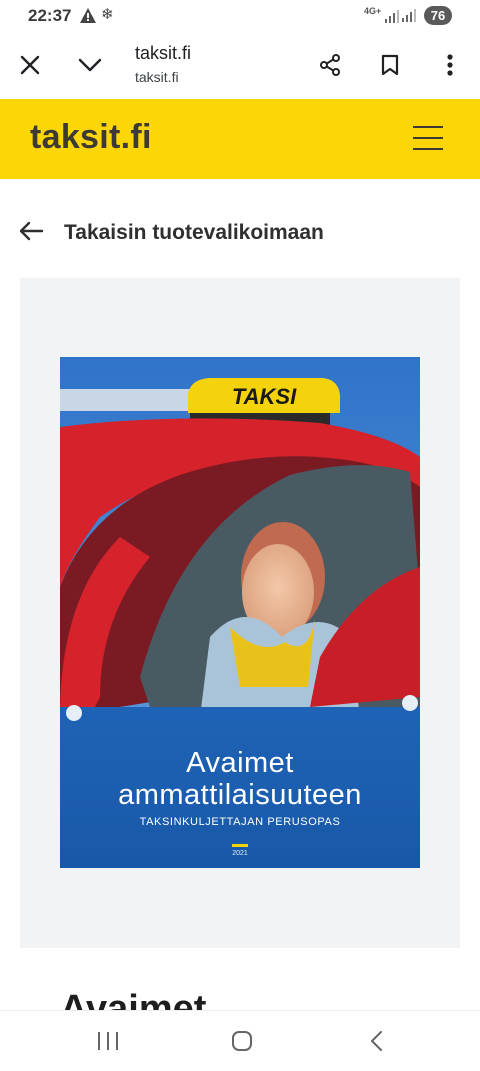 The image size is (480, 1071). I want to click on battery-icon: 76, so click(438, 15).